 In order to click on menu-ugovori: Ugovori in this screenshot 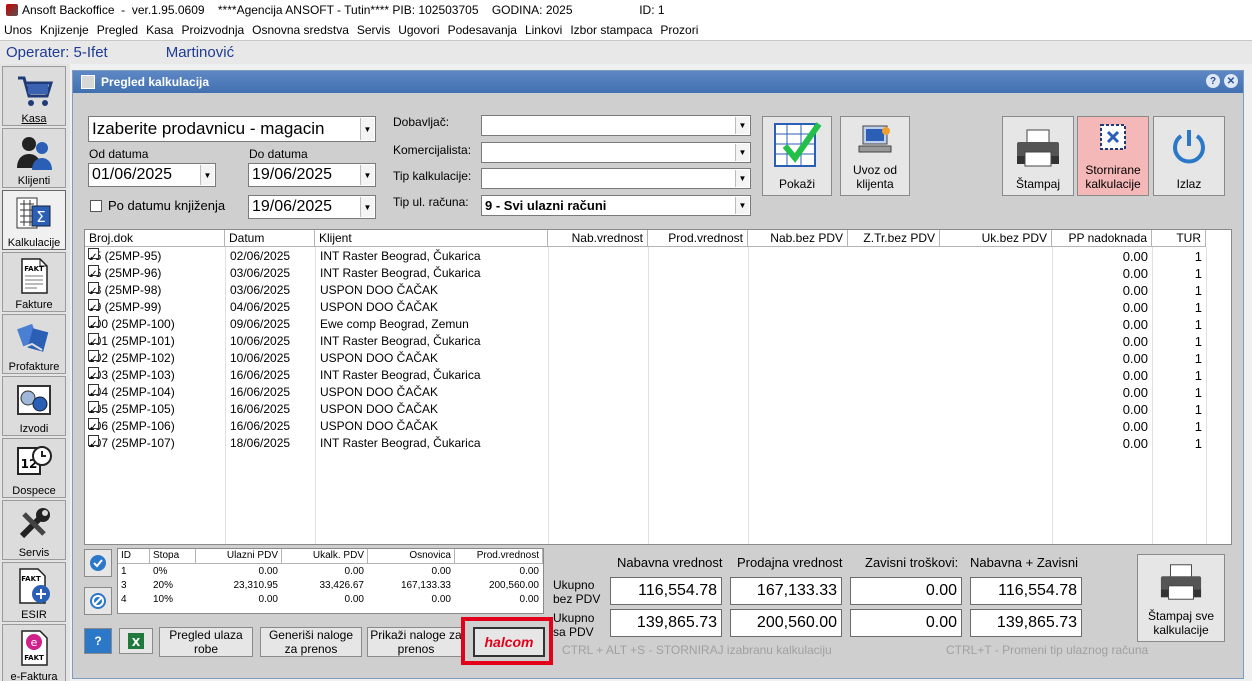, I will do `click(418, 30)`.